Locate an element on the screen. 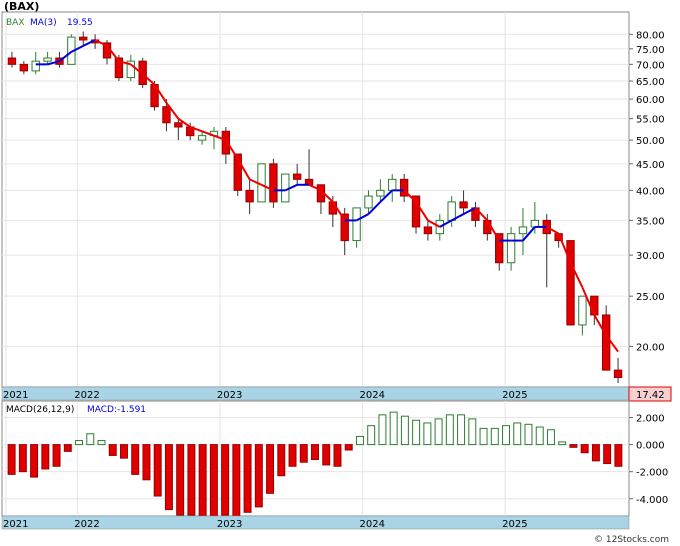 The width and height of the screenshot is (680, 546). bottom-date-axis-label: 2023 is located at coordinates (229, 524).